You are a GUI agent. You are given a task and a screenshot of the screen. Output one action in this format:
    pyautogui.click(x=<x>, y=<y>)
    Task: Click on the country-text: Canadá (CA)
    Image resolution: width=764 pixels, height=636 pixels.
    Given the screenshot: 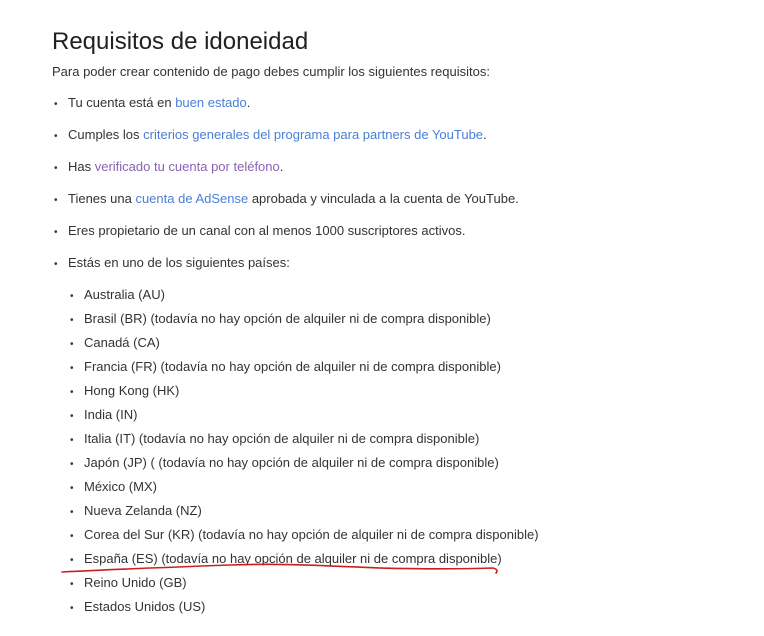 What is the action you would take?
    pyautogui.click(x=122, y=342)
    